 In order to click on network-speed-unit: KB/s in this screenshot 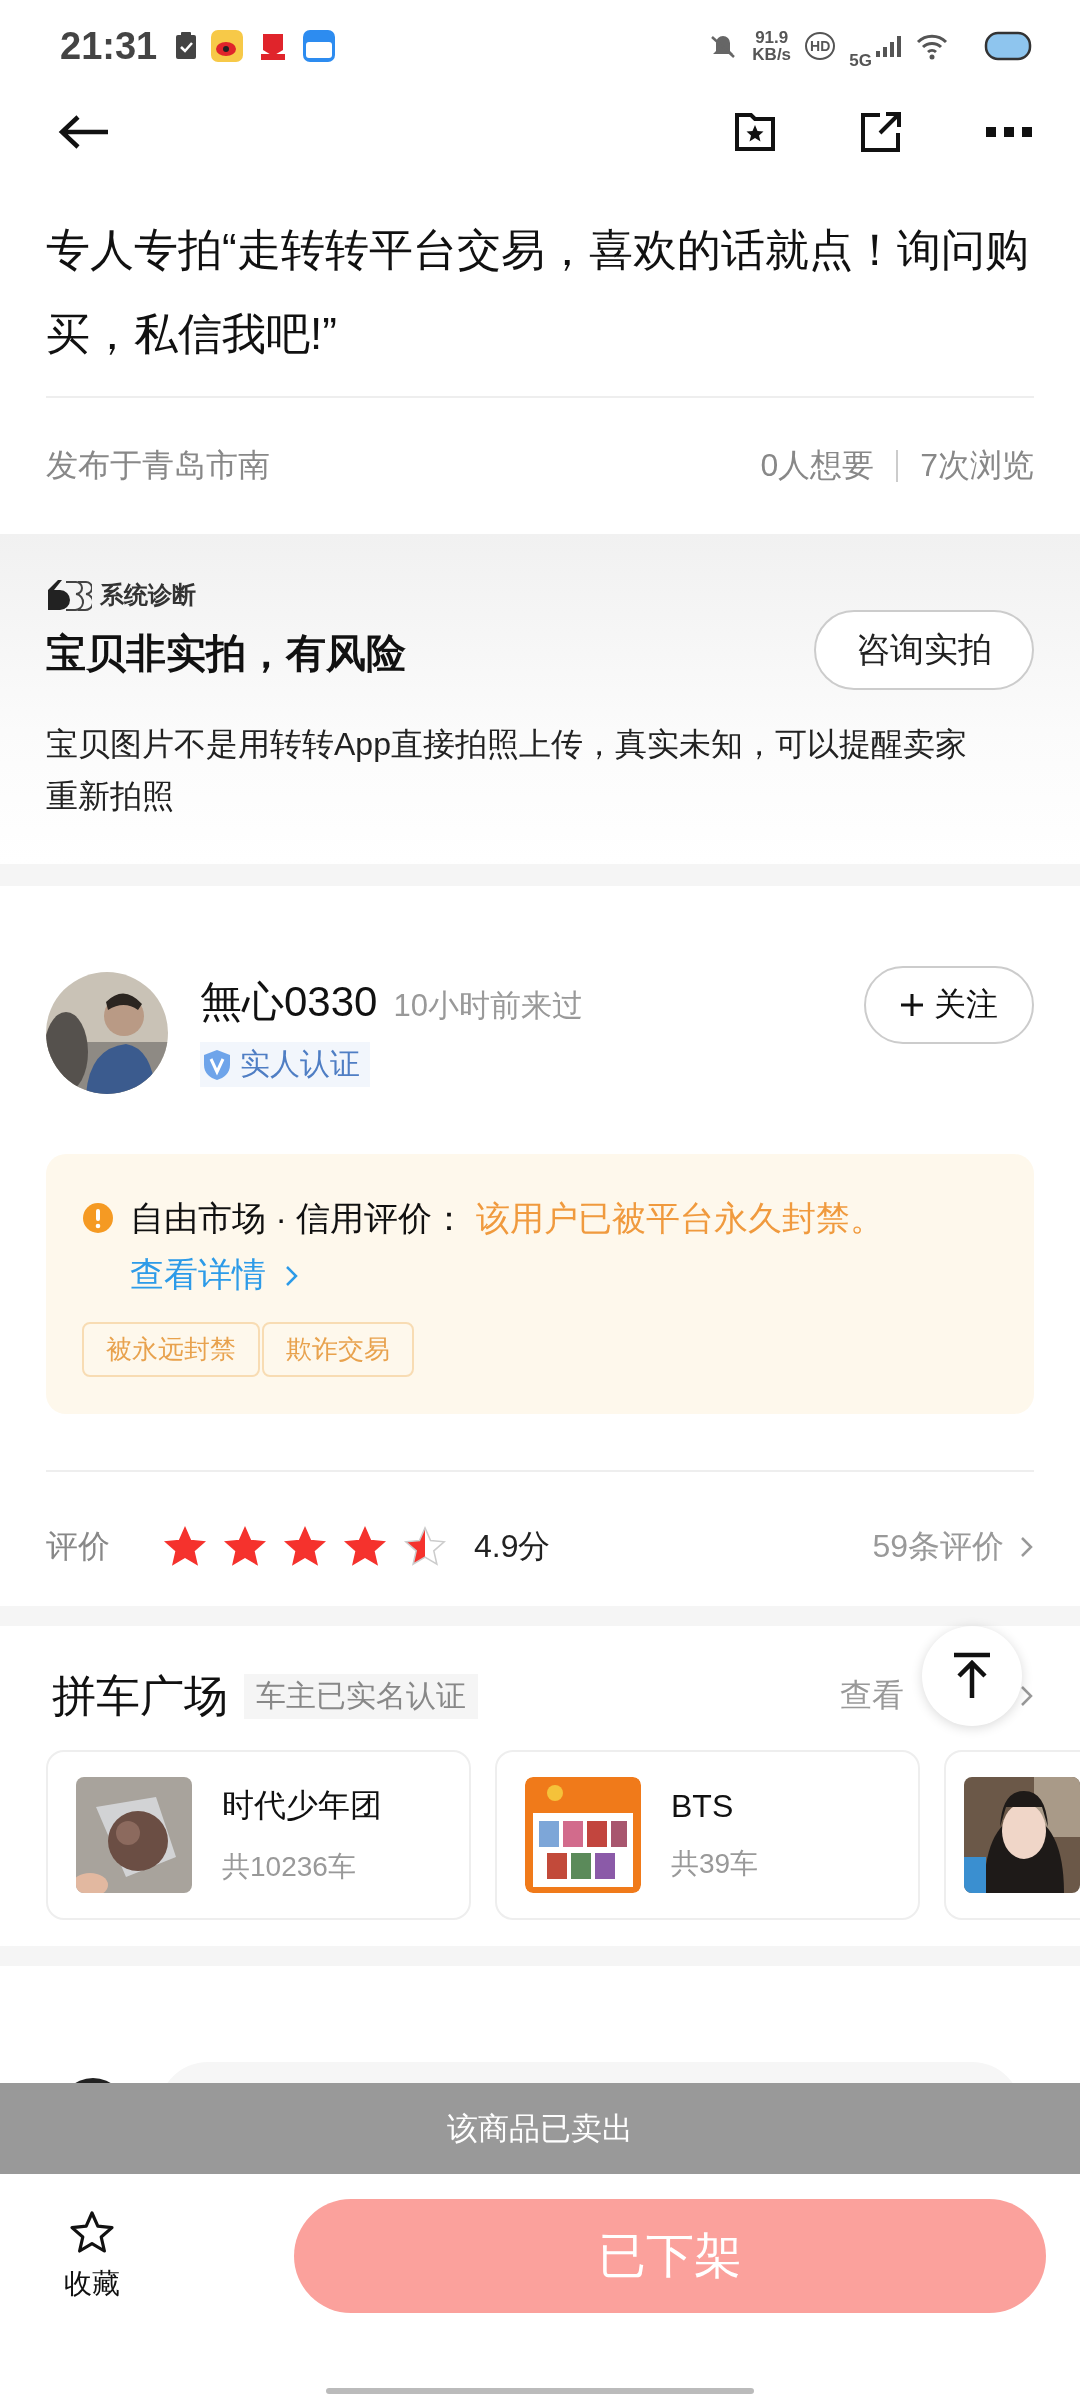, I will do `click(772, 54)`.